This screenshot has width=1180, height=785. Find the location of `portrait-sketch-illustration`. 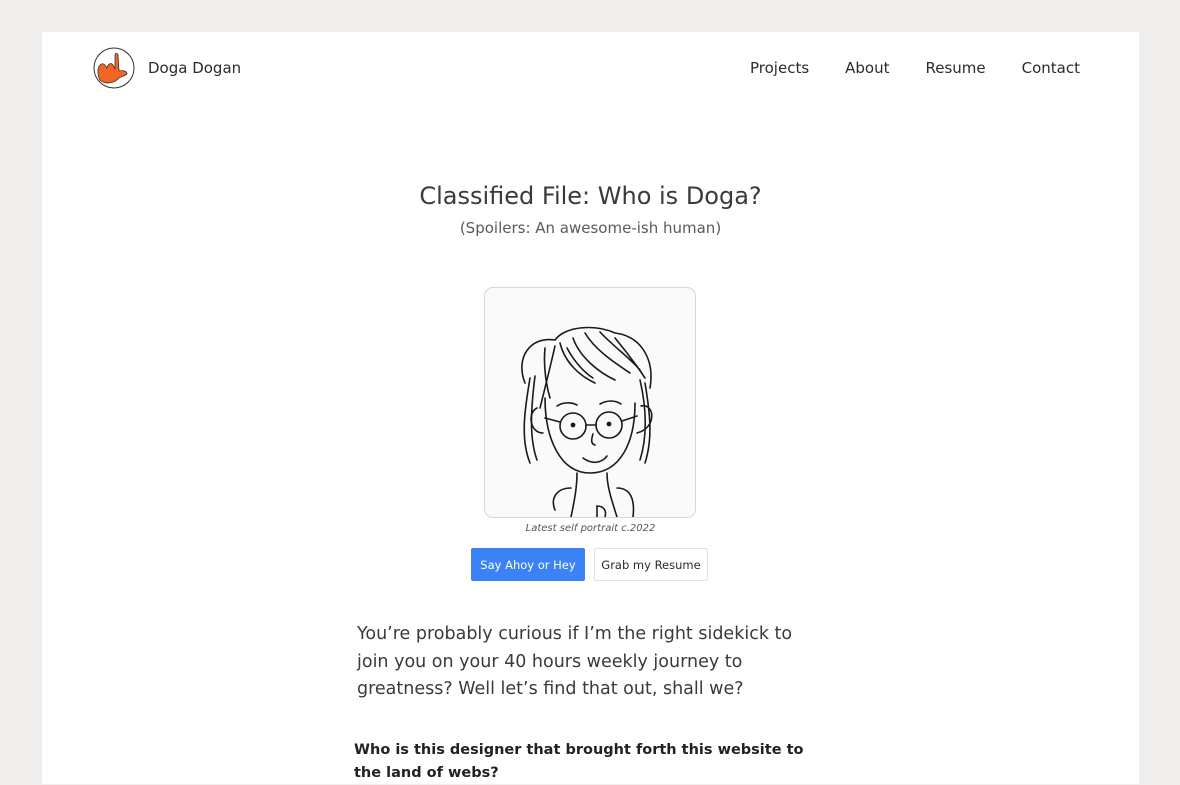

portrait-sketch-illustration is located at coordinates (587, 421).